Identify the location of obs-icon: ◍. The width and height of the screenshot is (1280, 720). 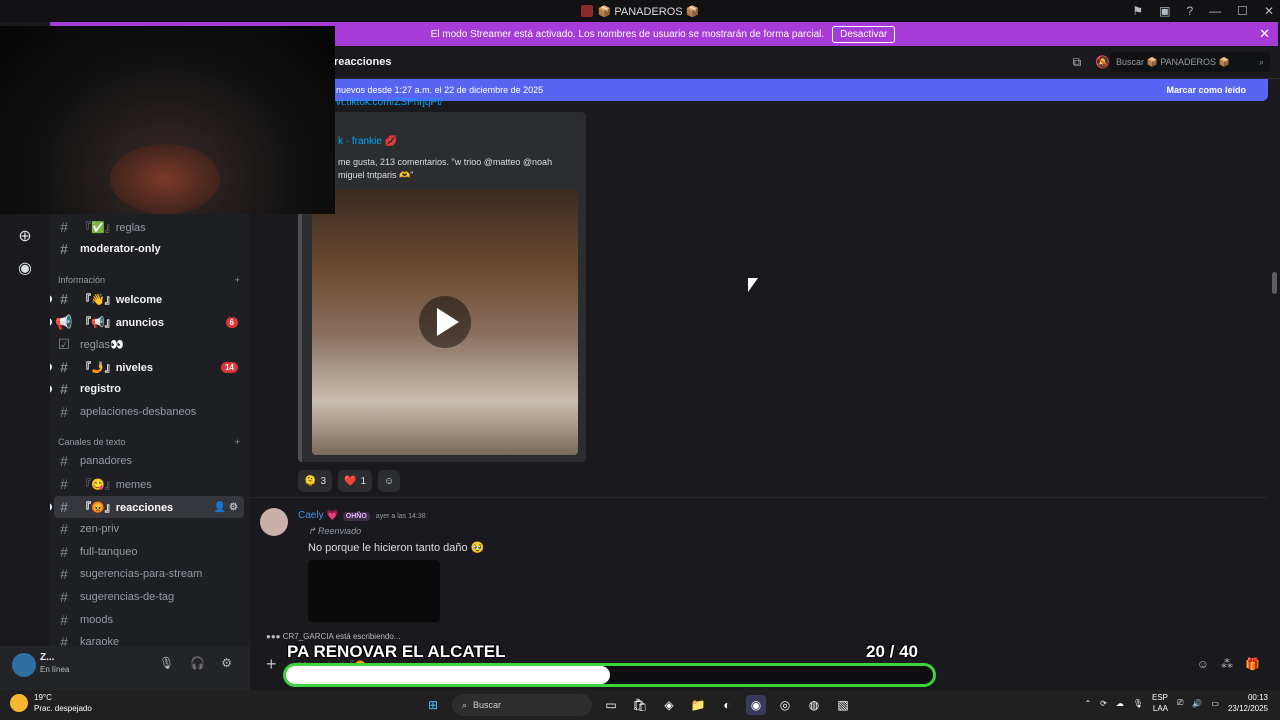
(814, 705).